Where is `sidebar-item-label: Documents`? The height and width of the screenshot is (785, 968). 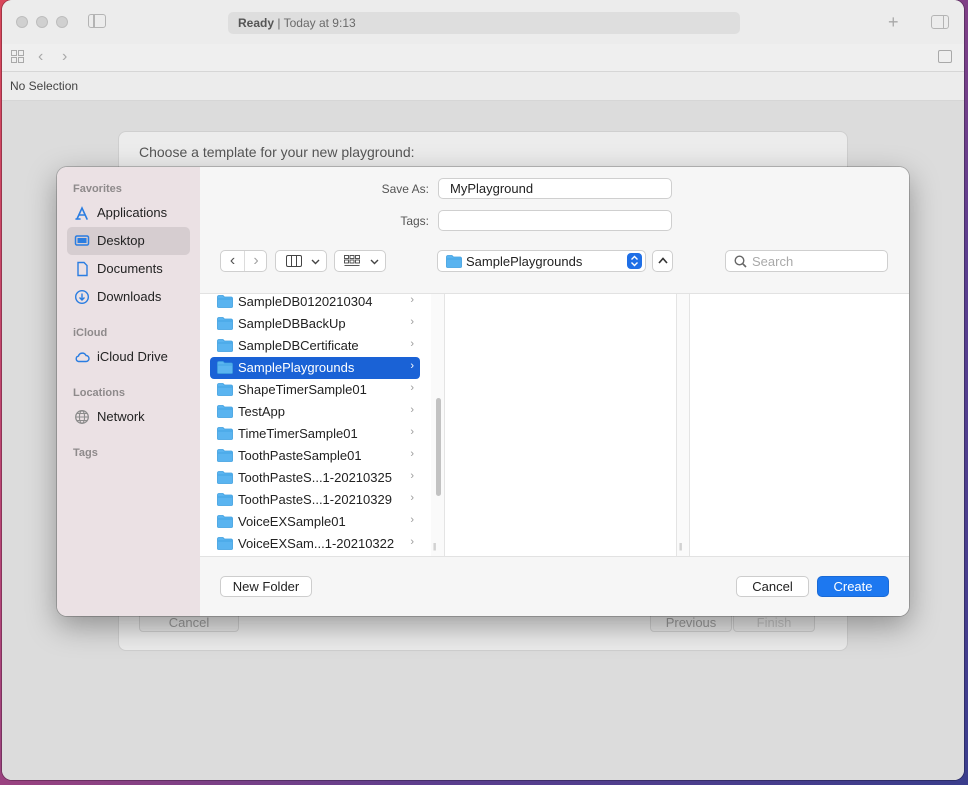 sidebar-item-label: Documents is located at coordinates (130, 268).